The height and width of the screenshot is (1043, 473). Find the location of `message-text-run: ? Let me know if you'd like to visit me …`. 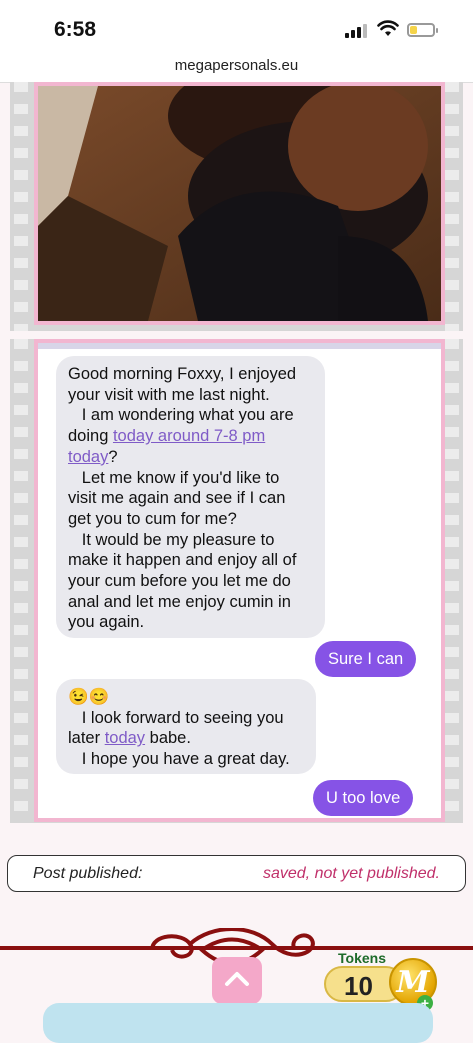

message-text-run: ? Let me know if you'd like to visit me … is located at coordinates (182, 539).